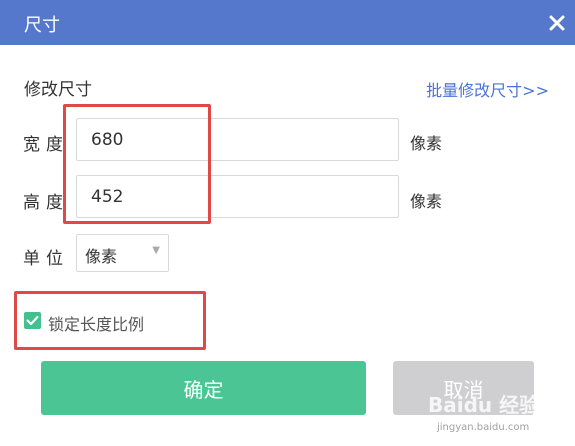 This screenshot has width=575, height=446. Describe the element at coordinates (58, 90) in the screenshot. I see `section-title: 修改尺寸` at that location.